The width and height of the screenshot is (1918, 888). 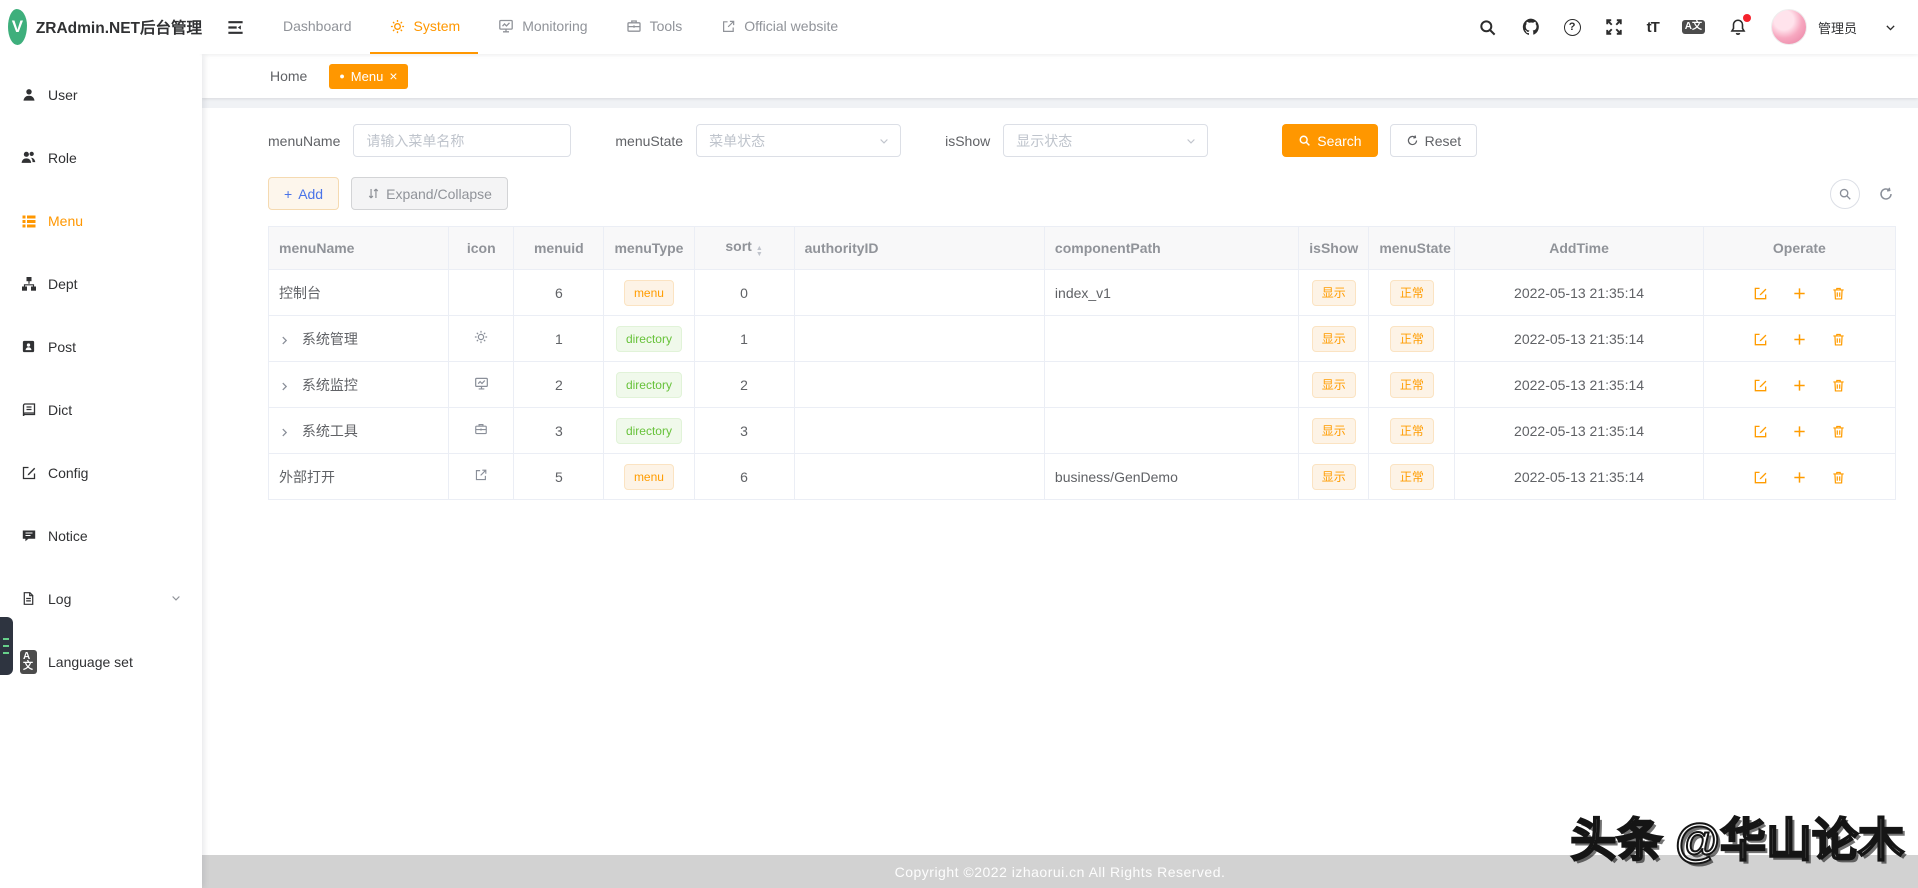 What do you see at coordinates (1845, 193) in the screenshot?
I see `show-search-button` at bounding box center [1845, 193].